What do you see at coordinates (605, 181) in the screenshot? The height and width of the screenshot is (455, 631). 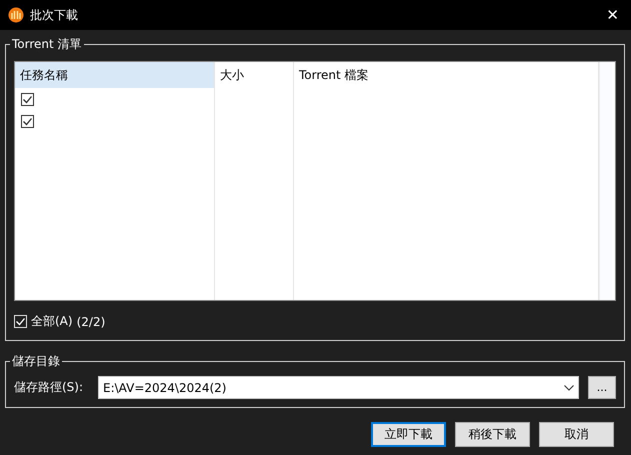 I see `scrollbar` at bounding box center [605, 181].